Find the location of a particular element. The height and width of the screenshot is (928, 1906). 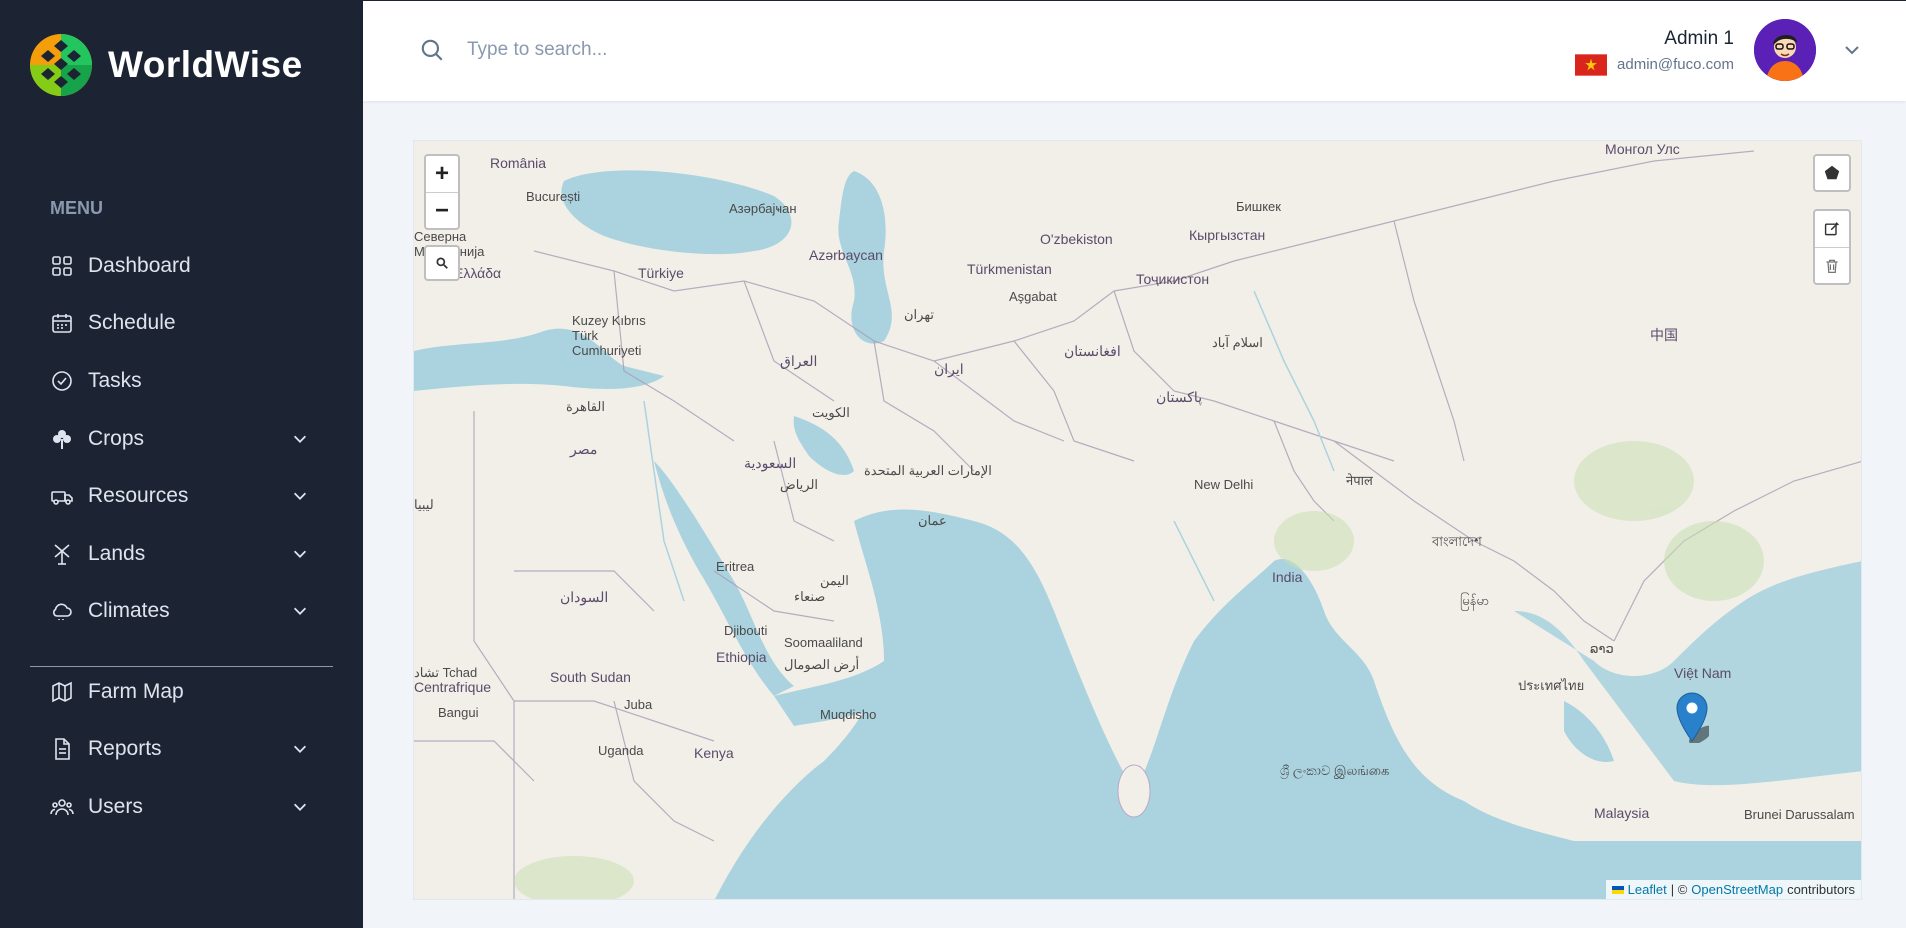

map-label: India is located at coordinates (1287, 577).